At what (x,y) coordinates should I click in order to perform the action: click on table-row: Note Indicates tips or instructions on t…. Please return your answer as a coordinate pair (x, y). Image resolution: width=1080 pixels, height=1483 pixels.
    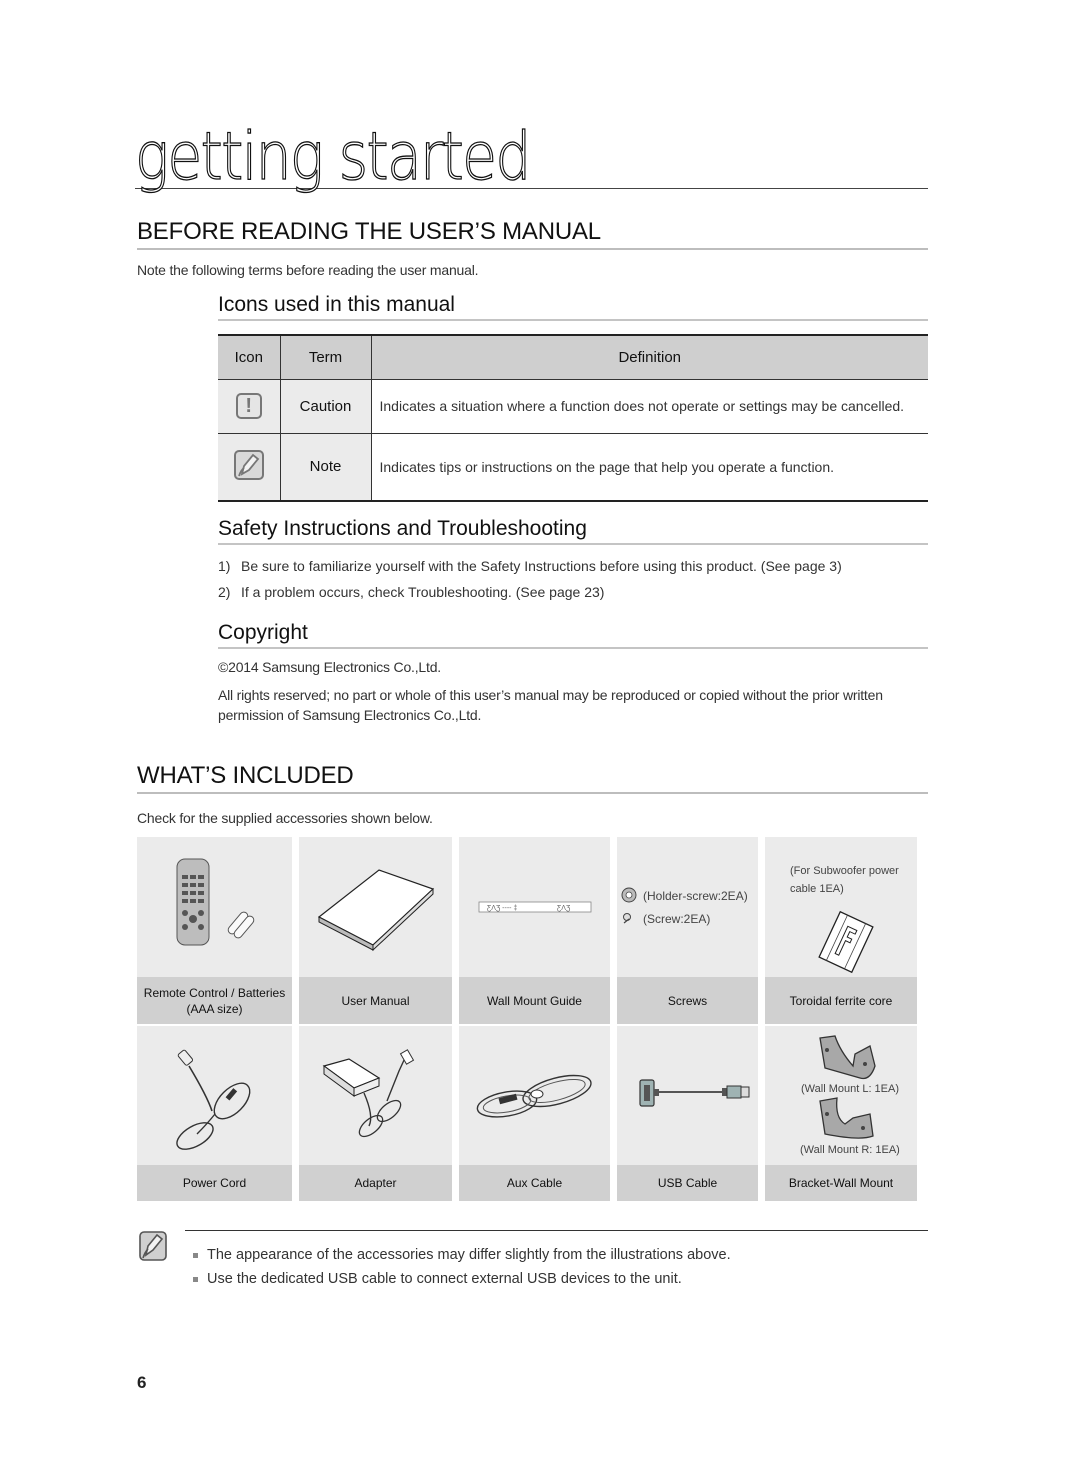
    Looking at the image, I should click on (573, 467).